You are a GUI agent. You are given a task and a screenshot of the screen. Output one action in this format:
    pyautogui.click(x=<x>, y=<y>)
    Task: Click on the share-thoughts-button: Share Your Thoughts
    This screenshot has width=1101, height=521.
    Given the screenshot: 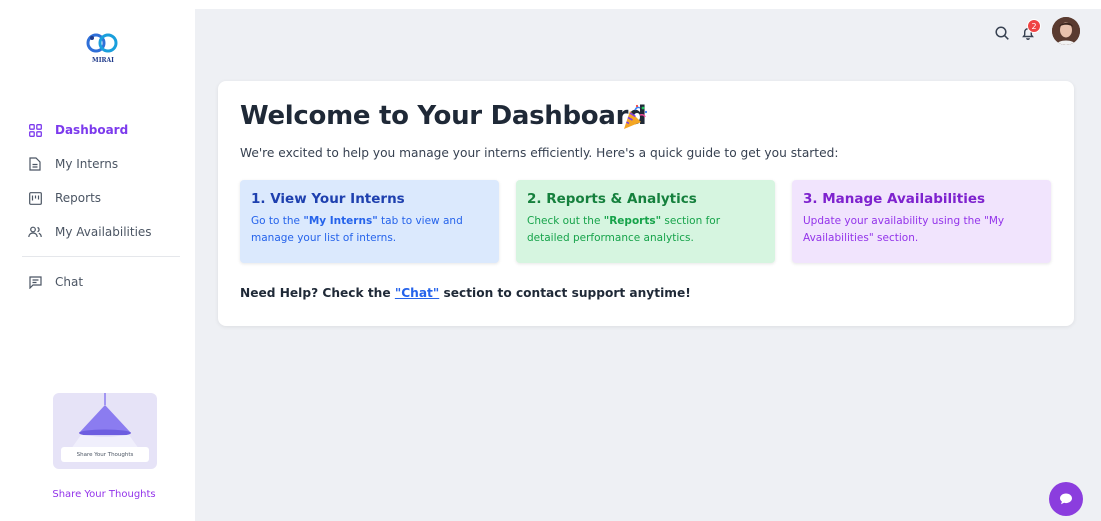 What is the action you would take?
    pyautogui.click(x=105, y=454)
    